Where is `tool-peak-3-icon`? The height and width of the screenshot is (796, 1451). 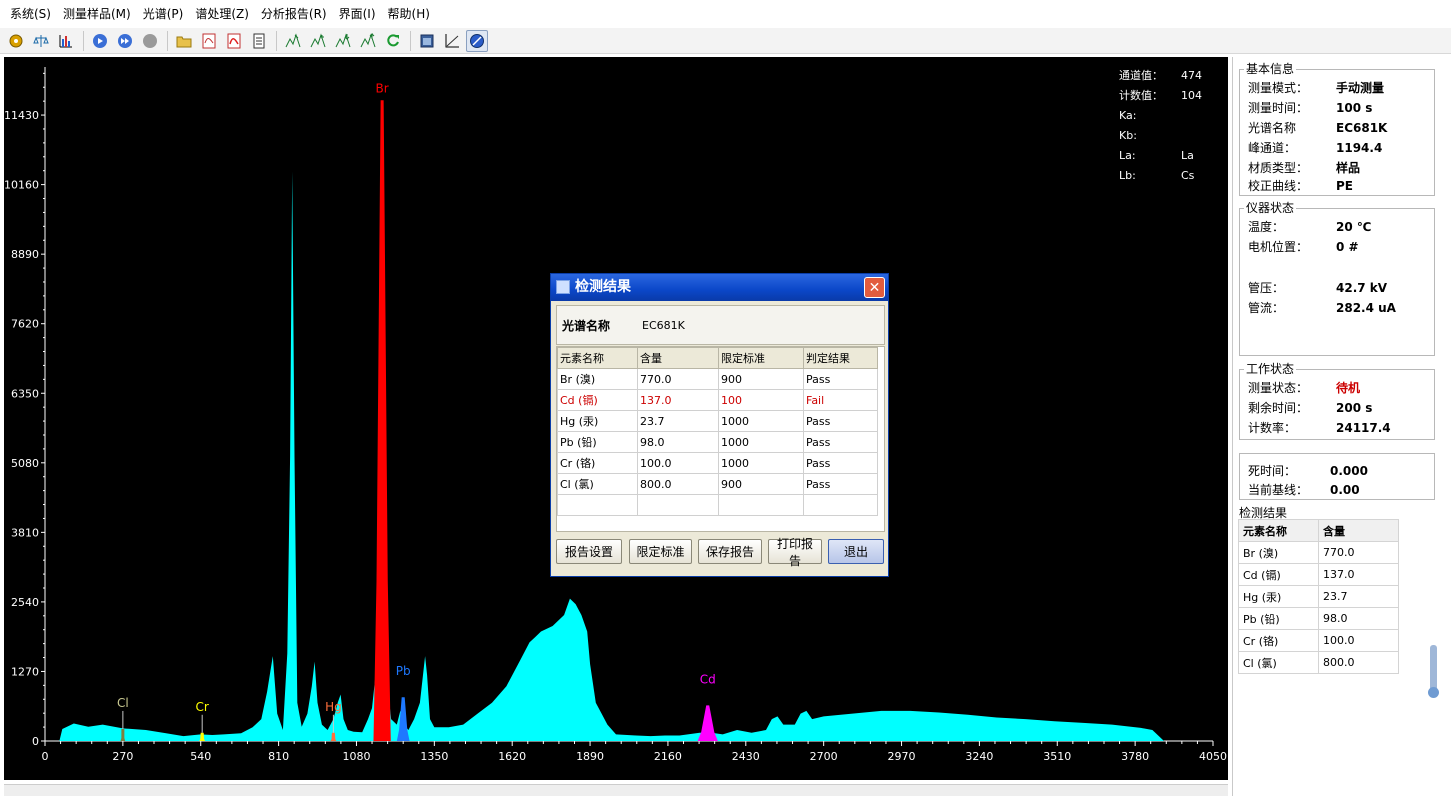
tool-peak-3-icon is located at coordinates (343, 41).